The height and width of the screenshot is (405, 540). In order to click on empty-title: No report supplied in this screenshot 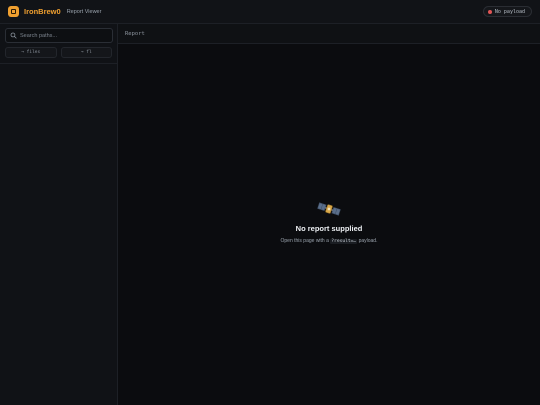, I will do `click(329, 228)`.